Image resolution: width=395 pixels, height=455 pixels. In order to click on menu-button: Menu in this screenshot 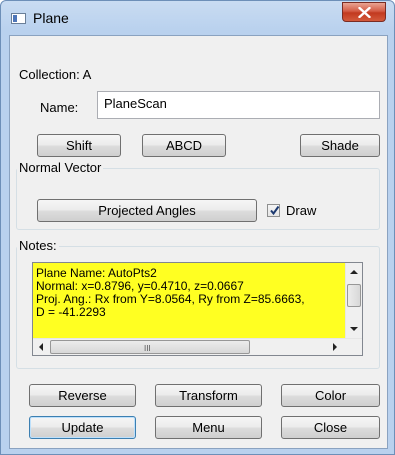, I will do `click(208, 427)`.